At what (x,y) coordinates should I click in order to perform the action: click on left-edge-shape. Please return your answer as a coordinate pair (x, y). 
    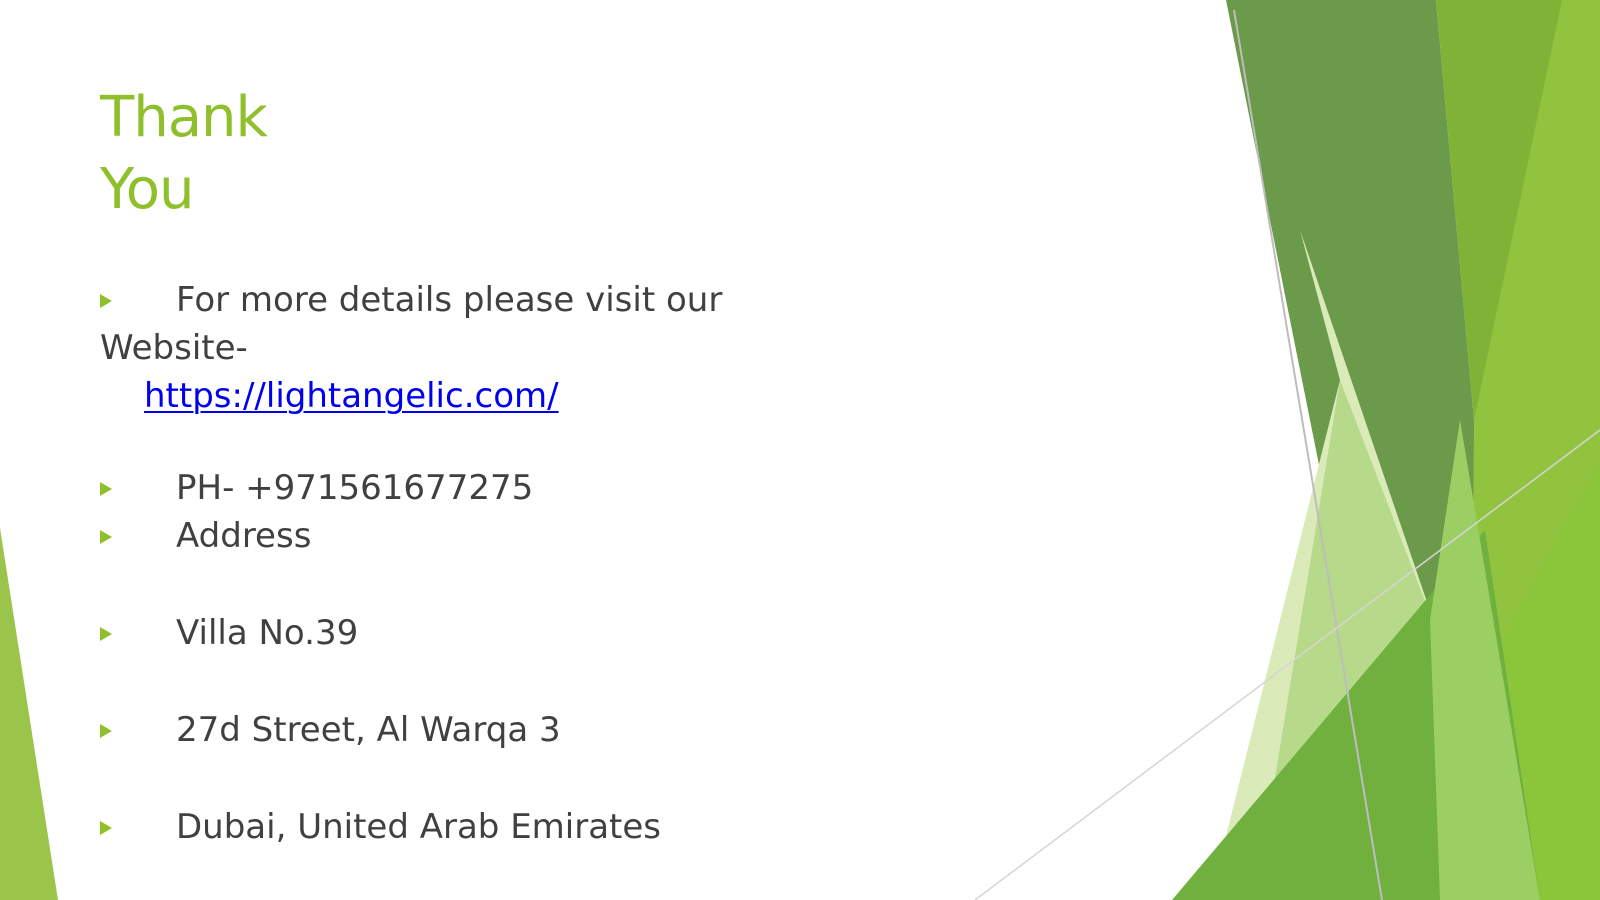
    Looking at the image, I should click on (29, 714).